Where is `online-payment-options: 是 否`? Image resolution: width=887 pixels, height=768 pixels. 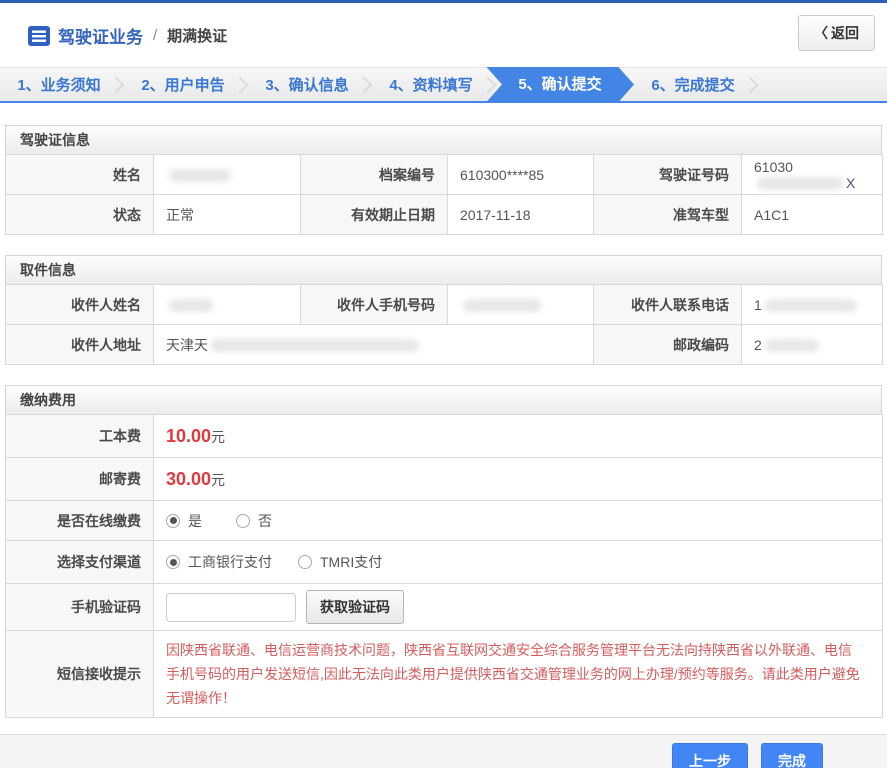
online-payment-options: 是 否 is located at coordinates (518, 520).